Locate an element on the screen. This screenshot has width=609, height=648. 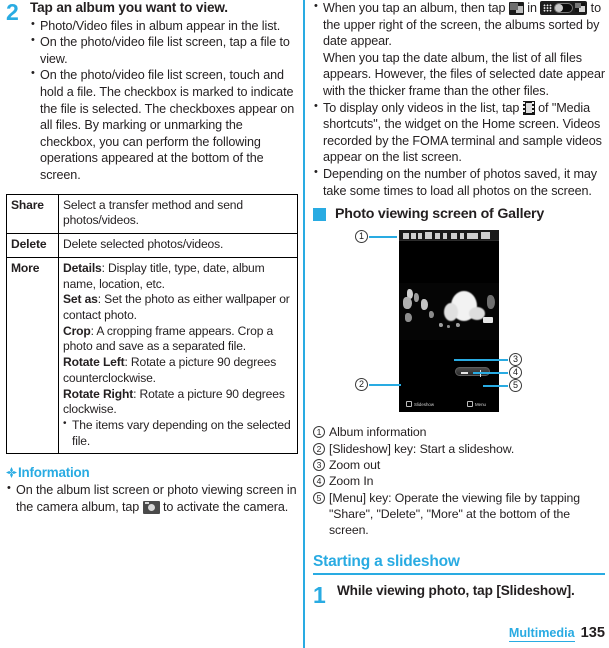
list-item: 2 [Slideshow] key: Start a slideshow. is located at coordinates (459, 449).